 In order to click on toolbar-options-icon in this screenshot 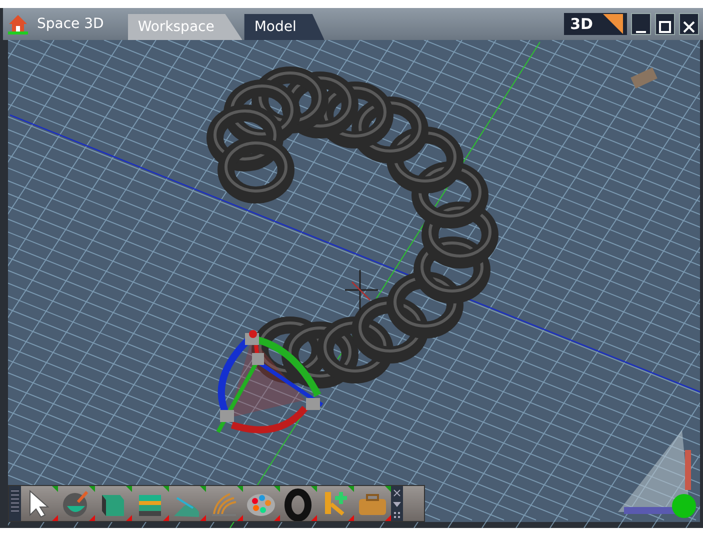, I will do `click(397, 503)`.